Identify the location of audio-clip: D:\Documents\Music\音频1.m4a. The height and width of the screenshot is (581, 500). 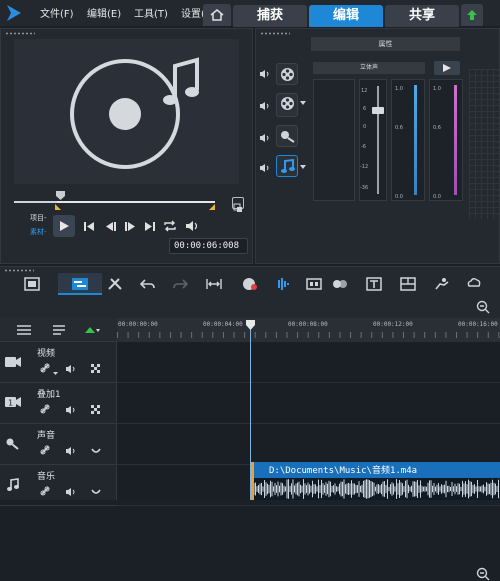
(375, 481).